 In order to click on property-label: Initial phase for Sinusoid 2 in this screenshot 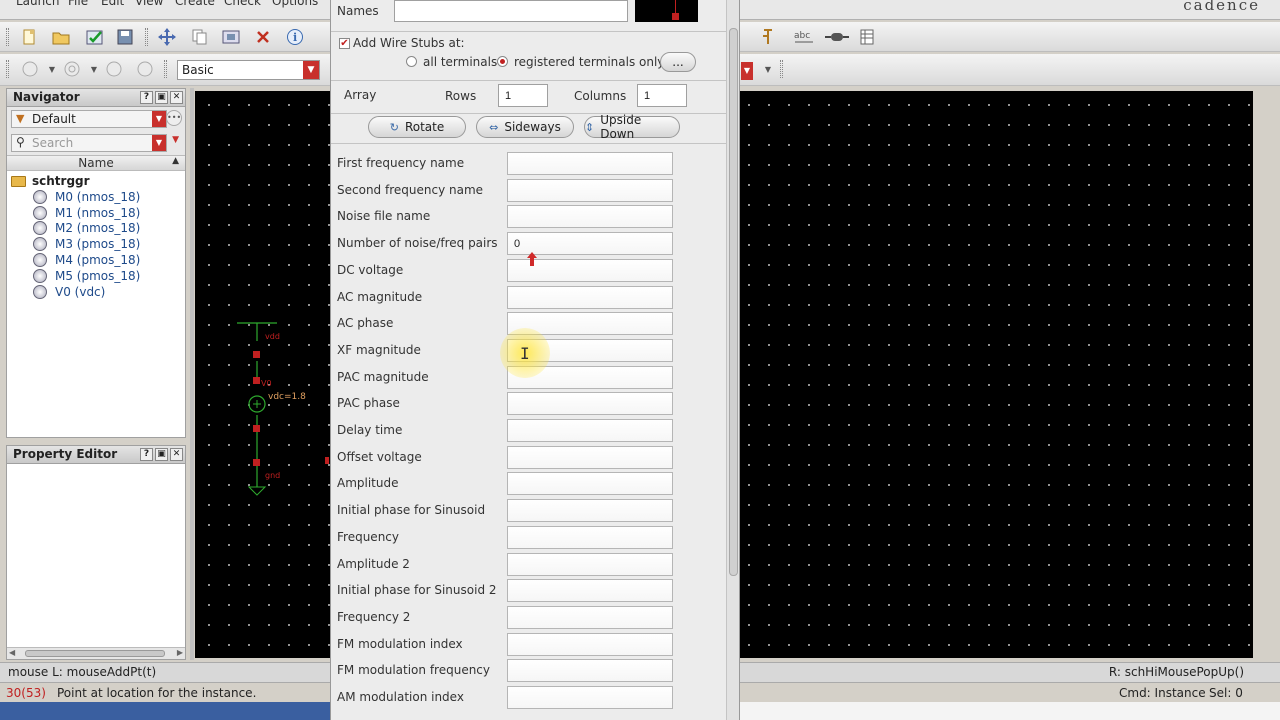, I will do `click(417, 590)`.